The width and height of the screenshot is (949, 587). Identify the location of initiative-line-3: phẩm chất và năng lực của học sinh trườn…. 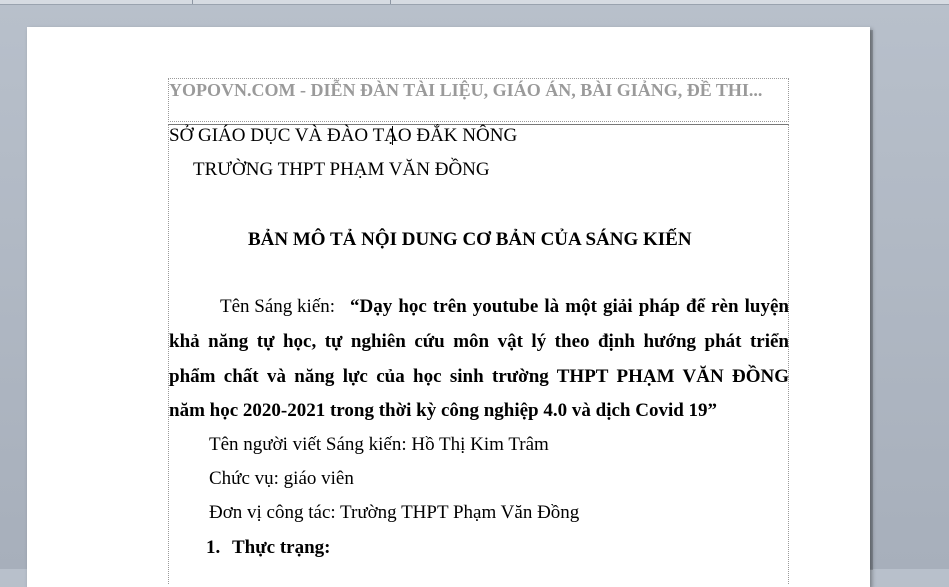
(479, 376).